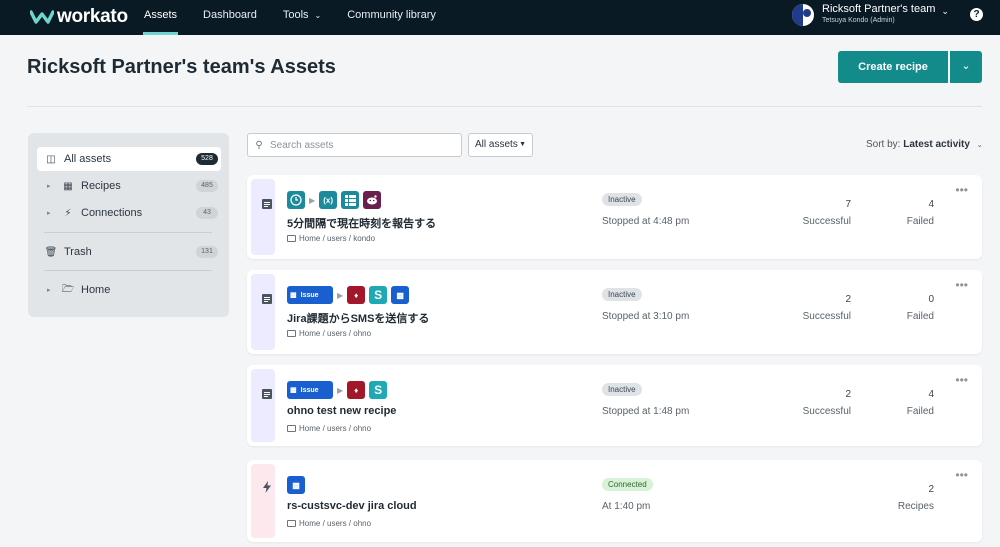 Image resolution: width=1000 pixels, height=547 pixels. What do you see at coordinates (858, 20) in the screenshot?
I see `team-user: Tetsuya Kondo (Admin)` at bounding box center [858, 20].